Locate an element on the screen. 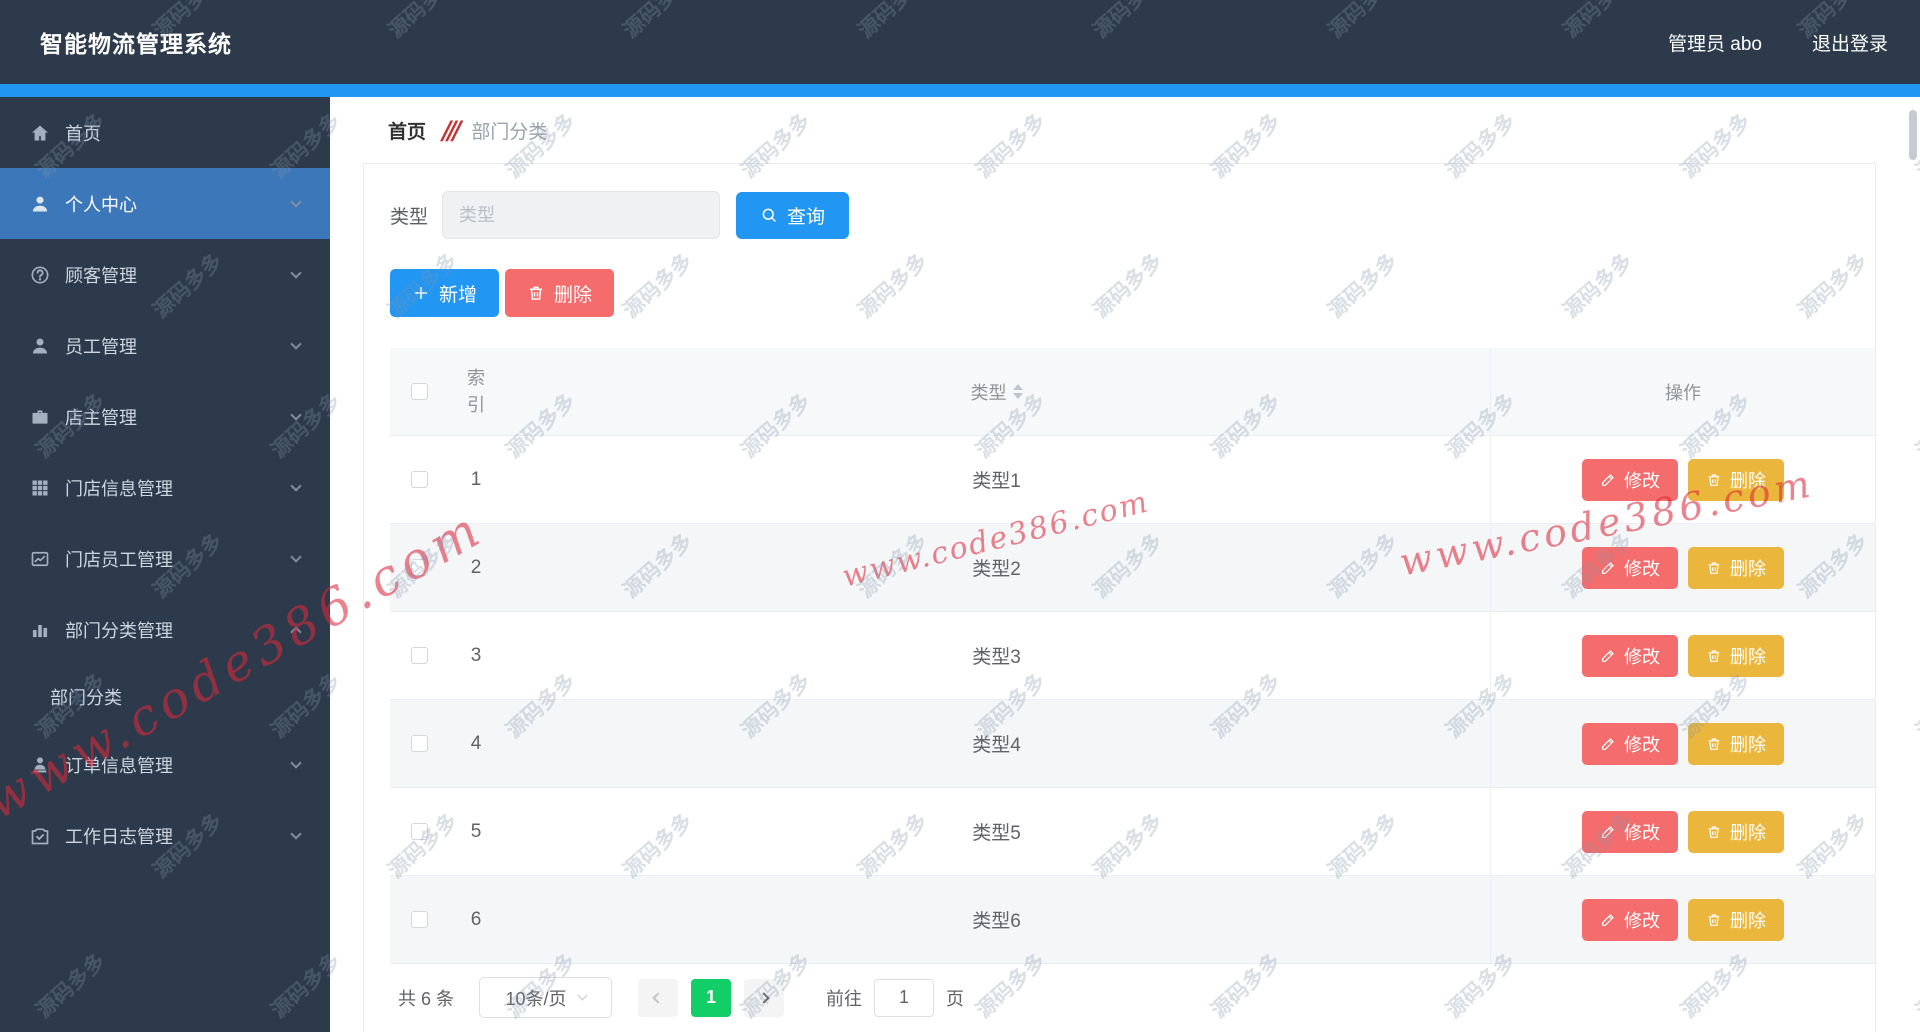 The image size is (1920, 1032). select-all-checkbox is located at coordinates (419, 391).